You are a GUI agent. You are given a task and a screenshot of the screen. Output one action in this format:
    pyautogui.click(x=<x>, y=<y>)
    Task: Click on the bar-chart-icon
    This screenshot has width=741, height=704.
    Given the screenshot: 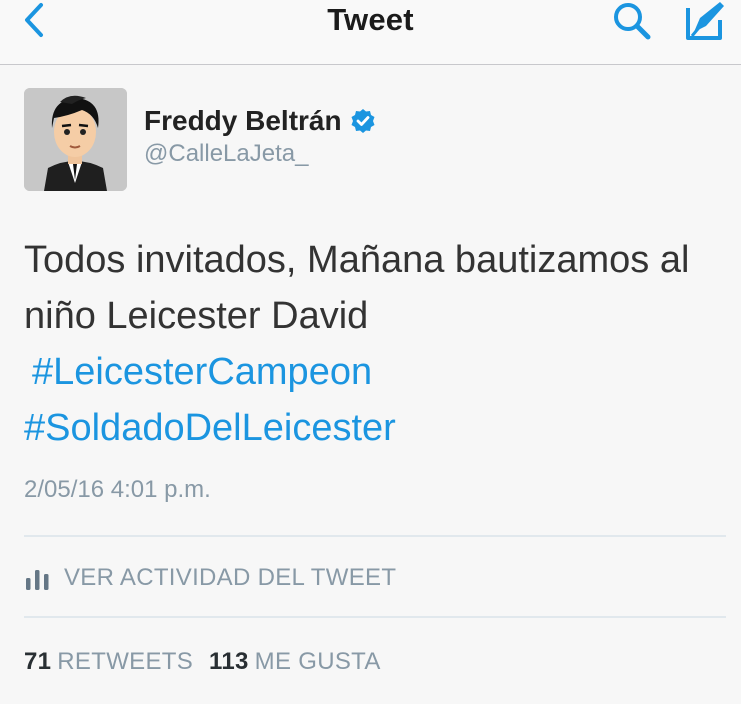 What is the action you would take?
    pyautogui.click(x=38, y=578)
    